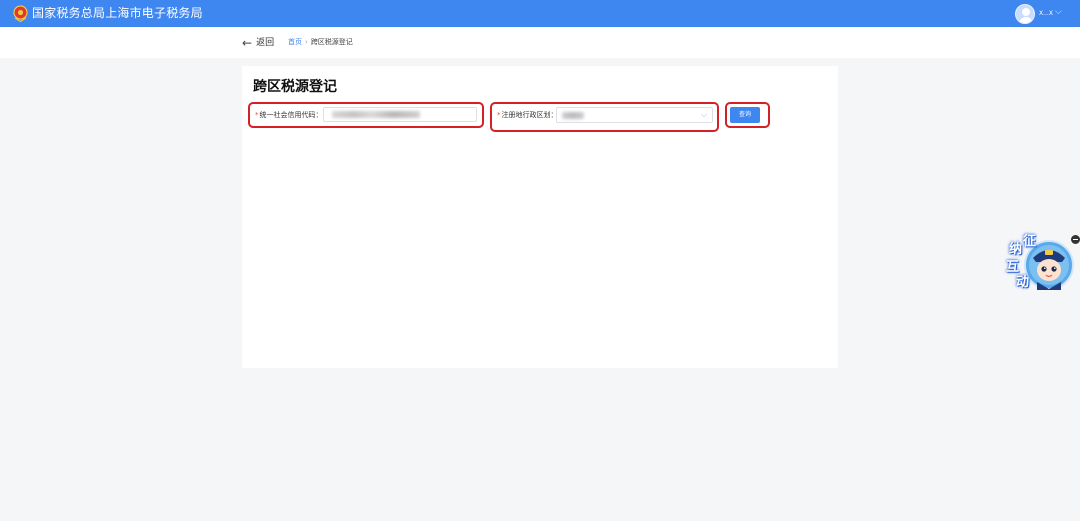 Image resolution: width=1080 pixels, height=521 pixels. Describe the element at coordinates (1030, 241) in the screenshot. I see `assistant-char-1: 征` at that location.